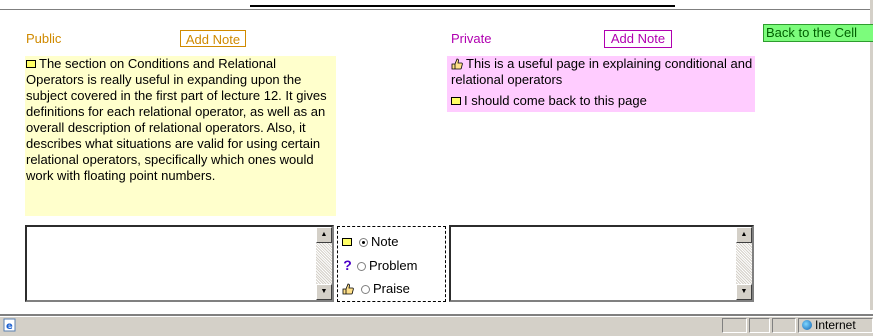  I want to click on top-border, so click(436, 5).